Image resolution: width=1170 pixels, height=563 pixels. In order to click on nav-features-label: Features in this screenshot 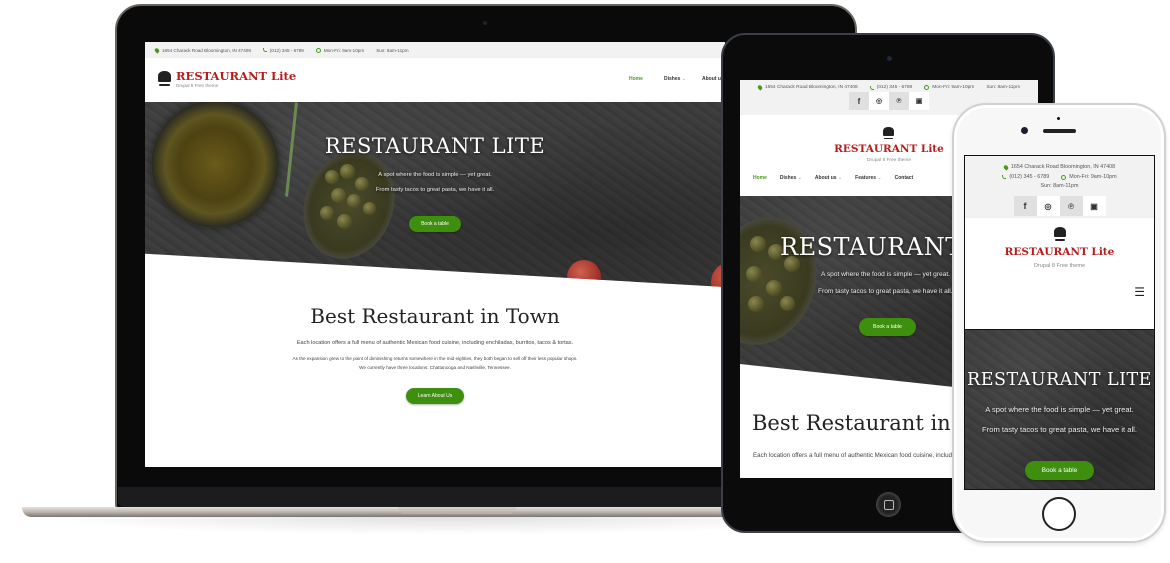, I will do `click(866, 178)`.